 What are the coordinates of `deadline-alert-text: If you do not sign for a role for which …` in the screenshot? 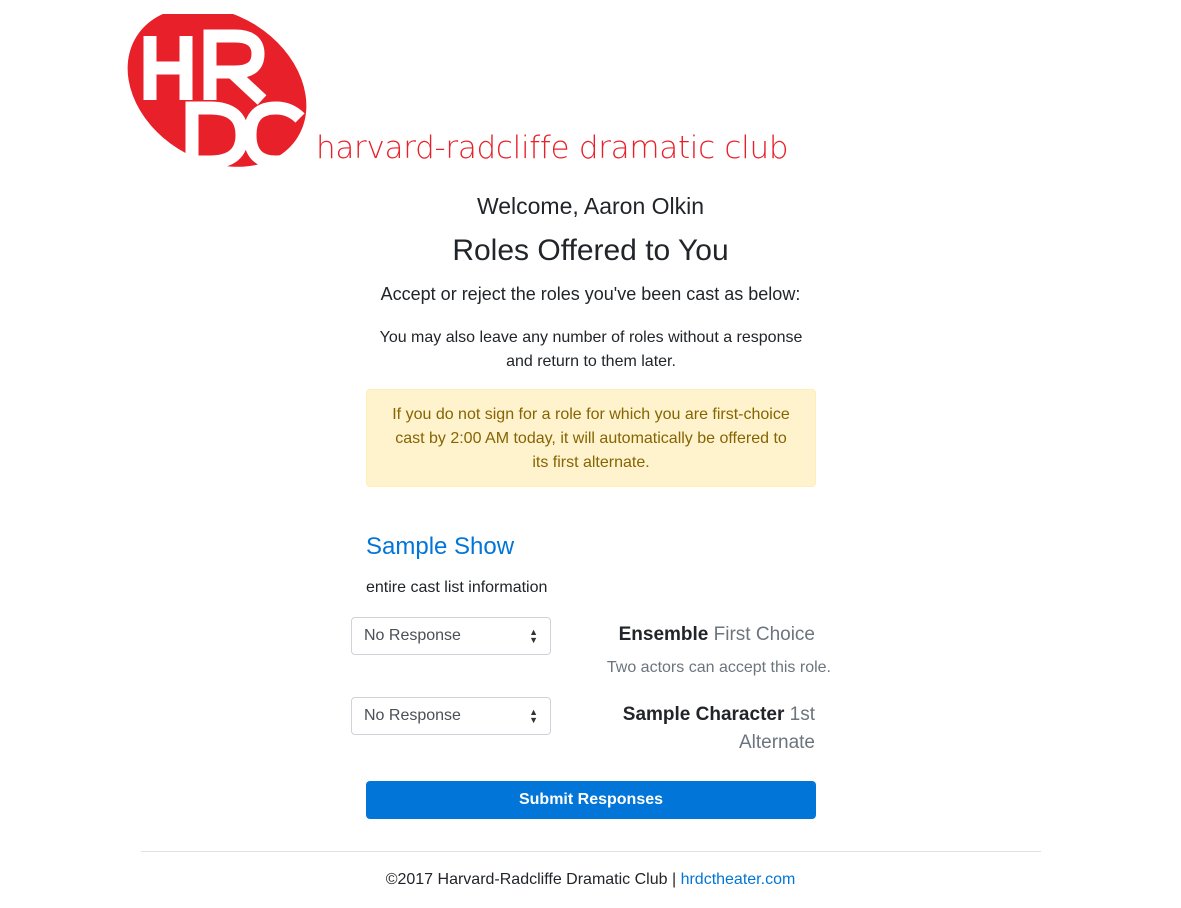 It's located at (591, 438).